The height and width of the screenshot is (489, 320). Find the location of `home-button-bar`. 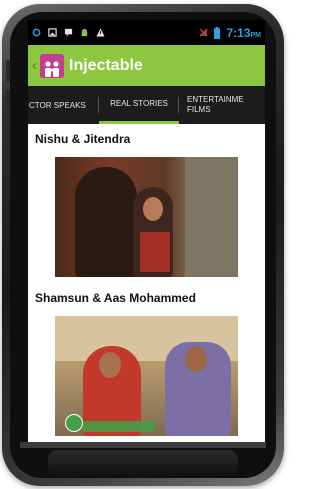

home-button-bar is located at coordinates (143, 463).